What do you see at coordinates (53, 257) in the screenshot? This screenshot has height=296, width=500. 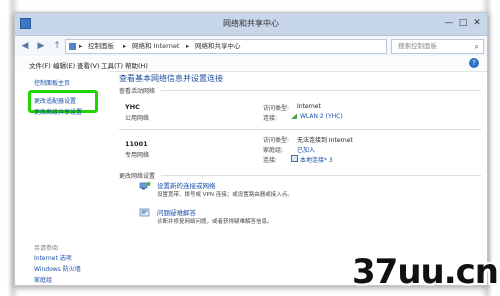 I see `see-also-internet-options: Internet 选项` at bounding box center [53, 257].